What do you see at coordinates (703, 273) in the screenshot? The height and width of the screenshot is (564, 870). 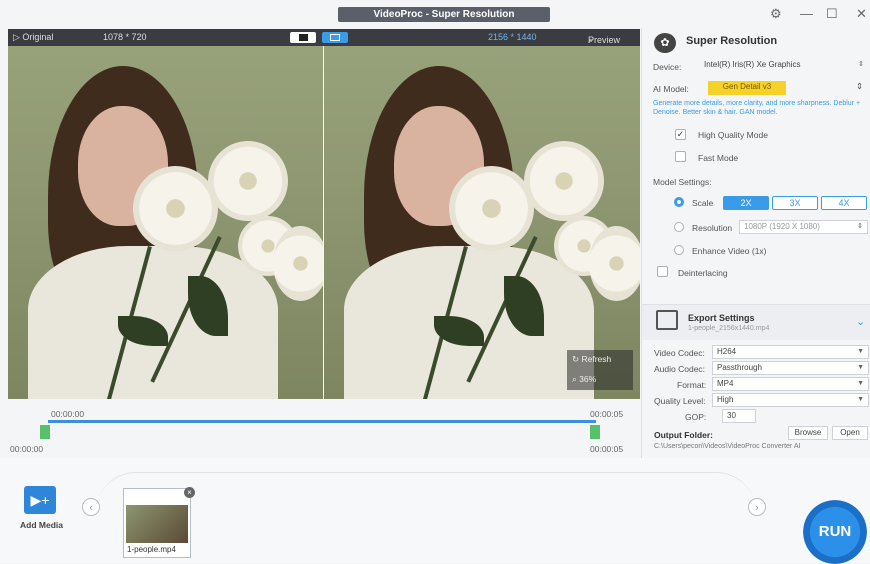 I see `deinterlacing-label: Deinterlacing` at bounding box center [703, 273].